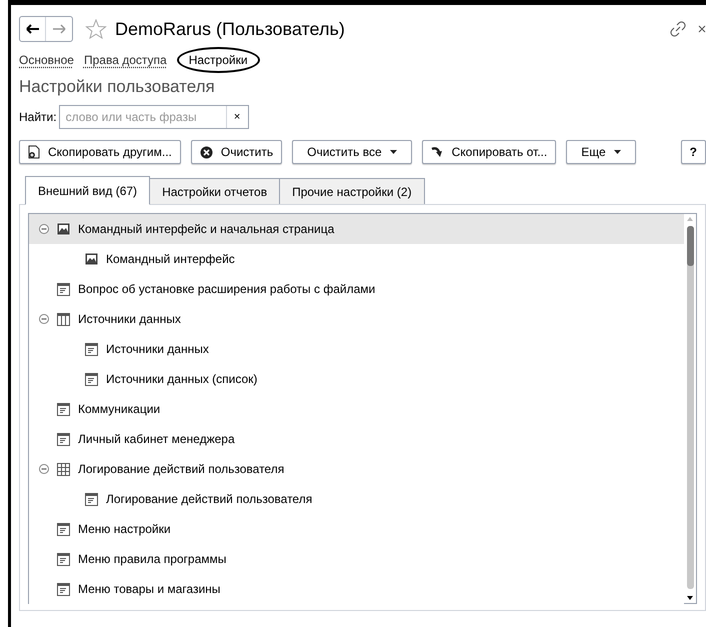  I want to click on clear-icon, so click(206, 152).